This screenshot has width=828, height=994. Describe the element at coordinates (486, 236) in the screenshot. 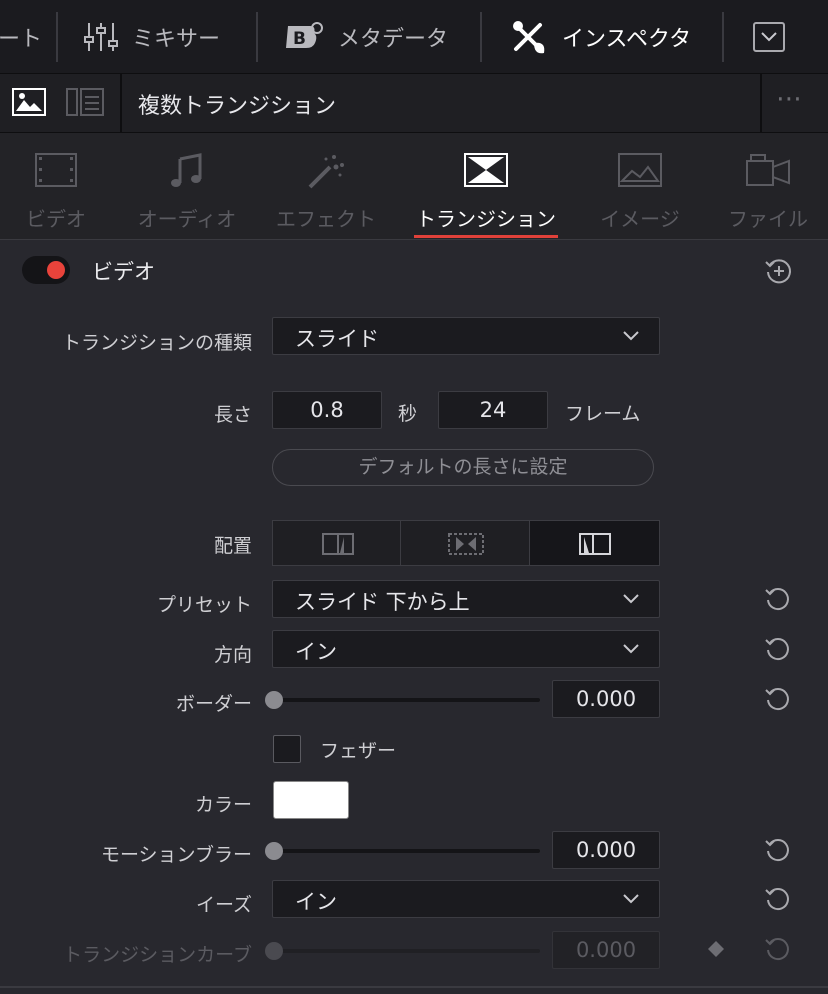

I see `active-tab-indicator` at that location.